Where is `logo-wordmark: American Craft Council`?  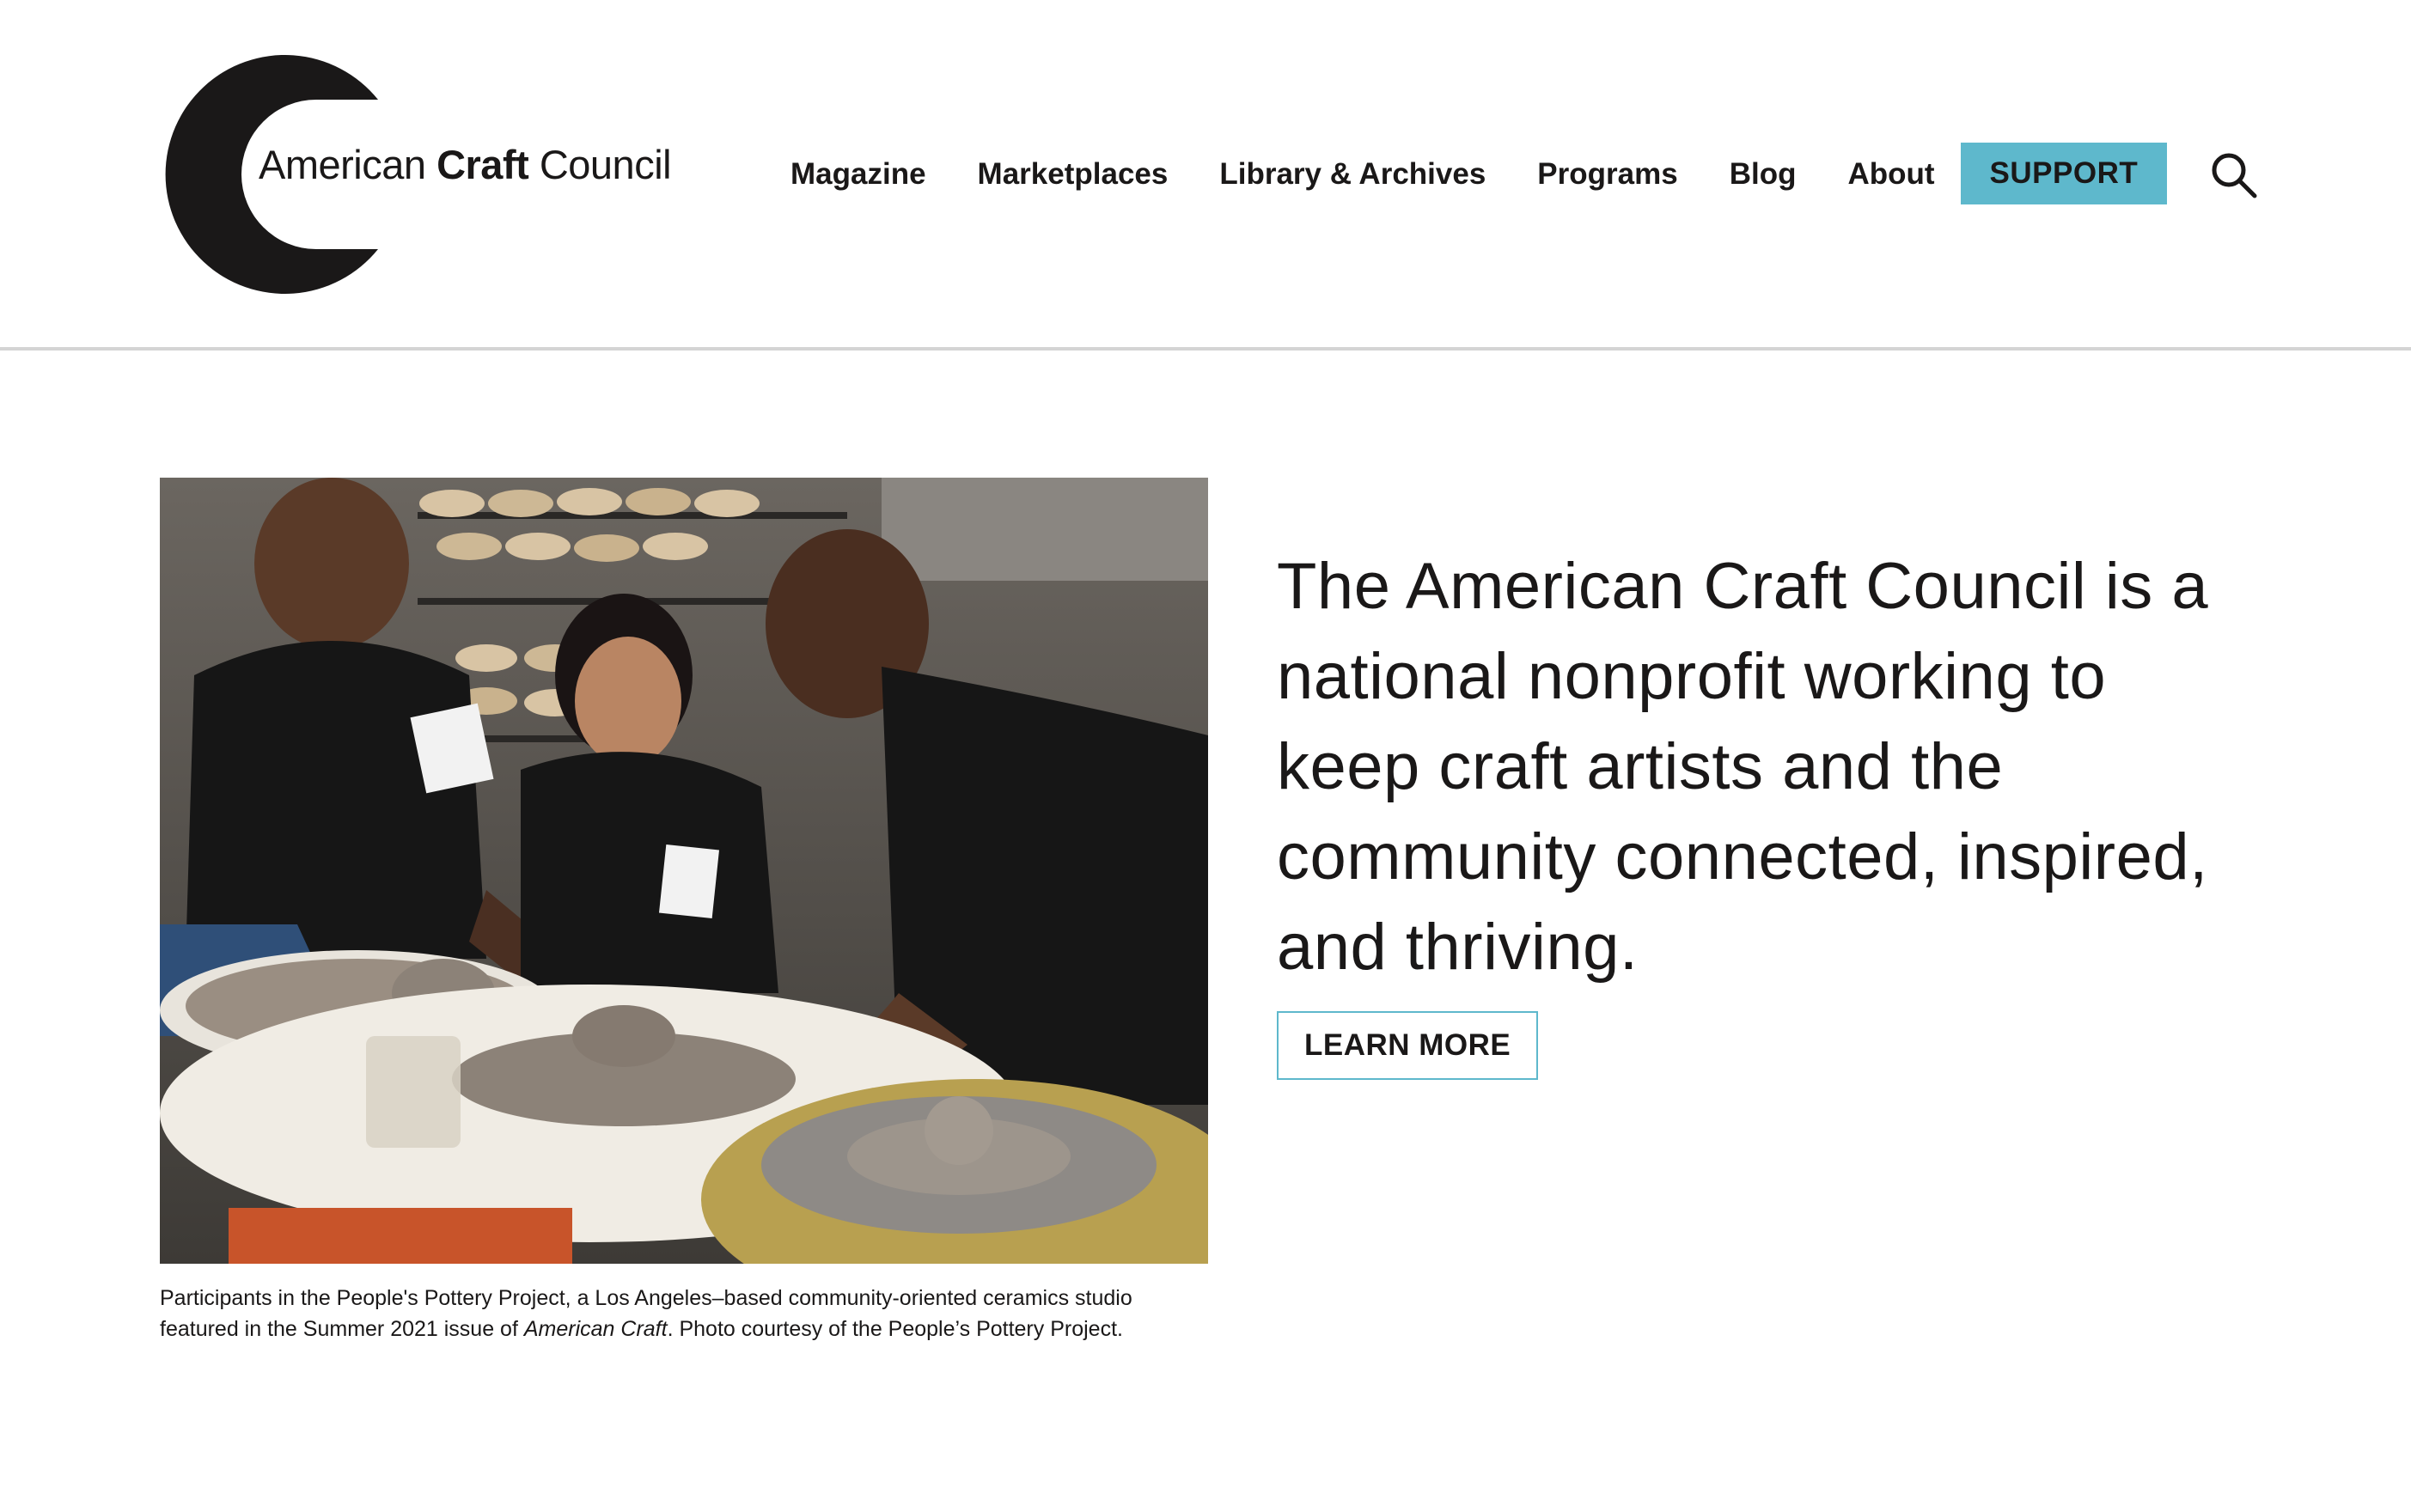 logo-wordmark: American Craft Council is located at coordinates (465, 164).